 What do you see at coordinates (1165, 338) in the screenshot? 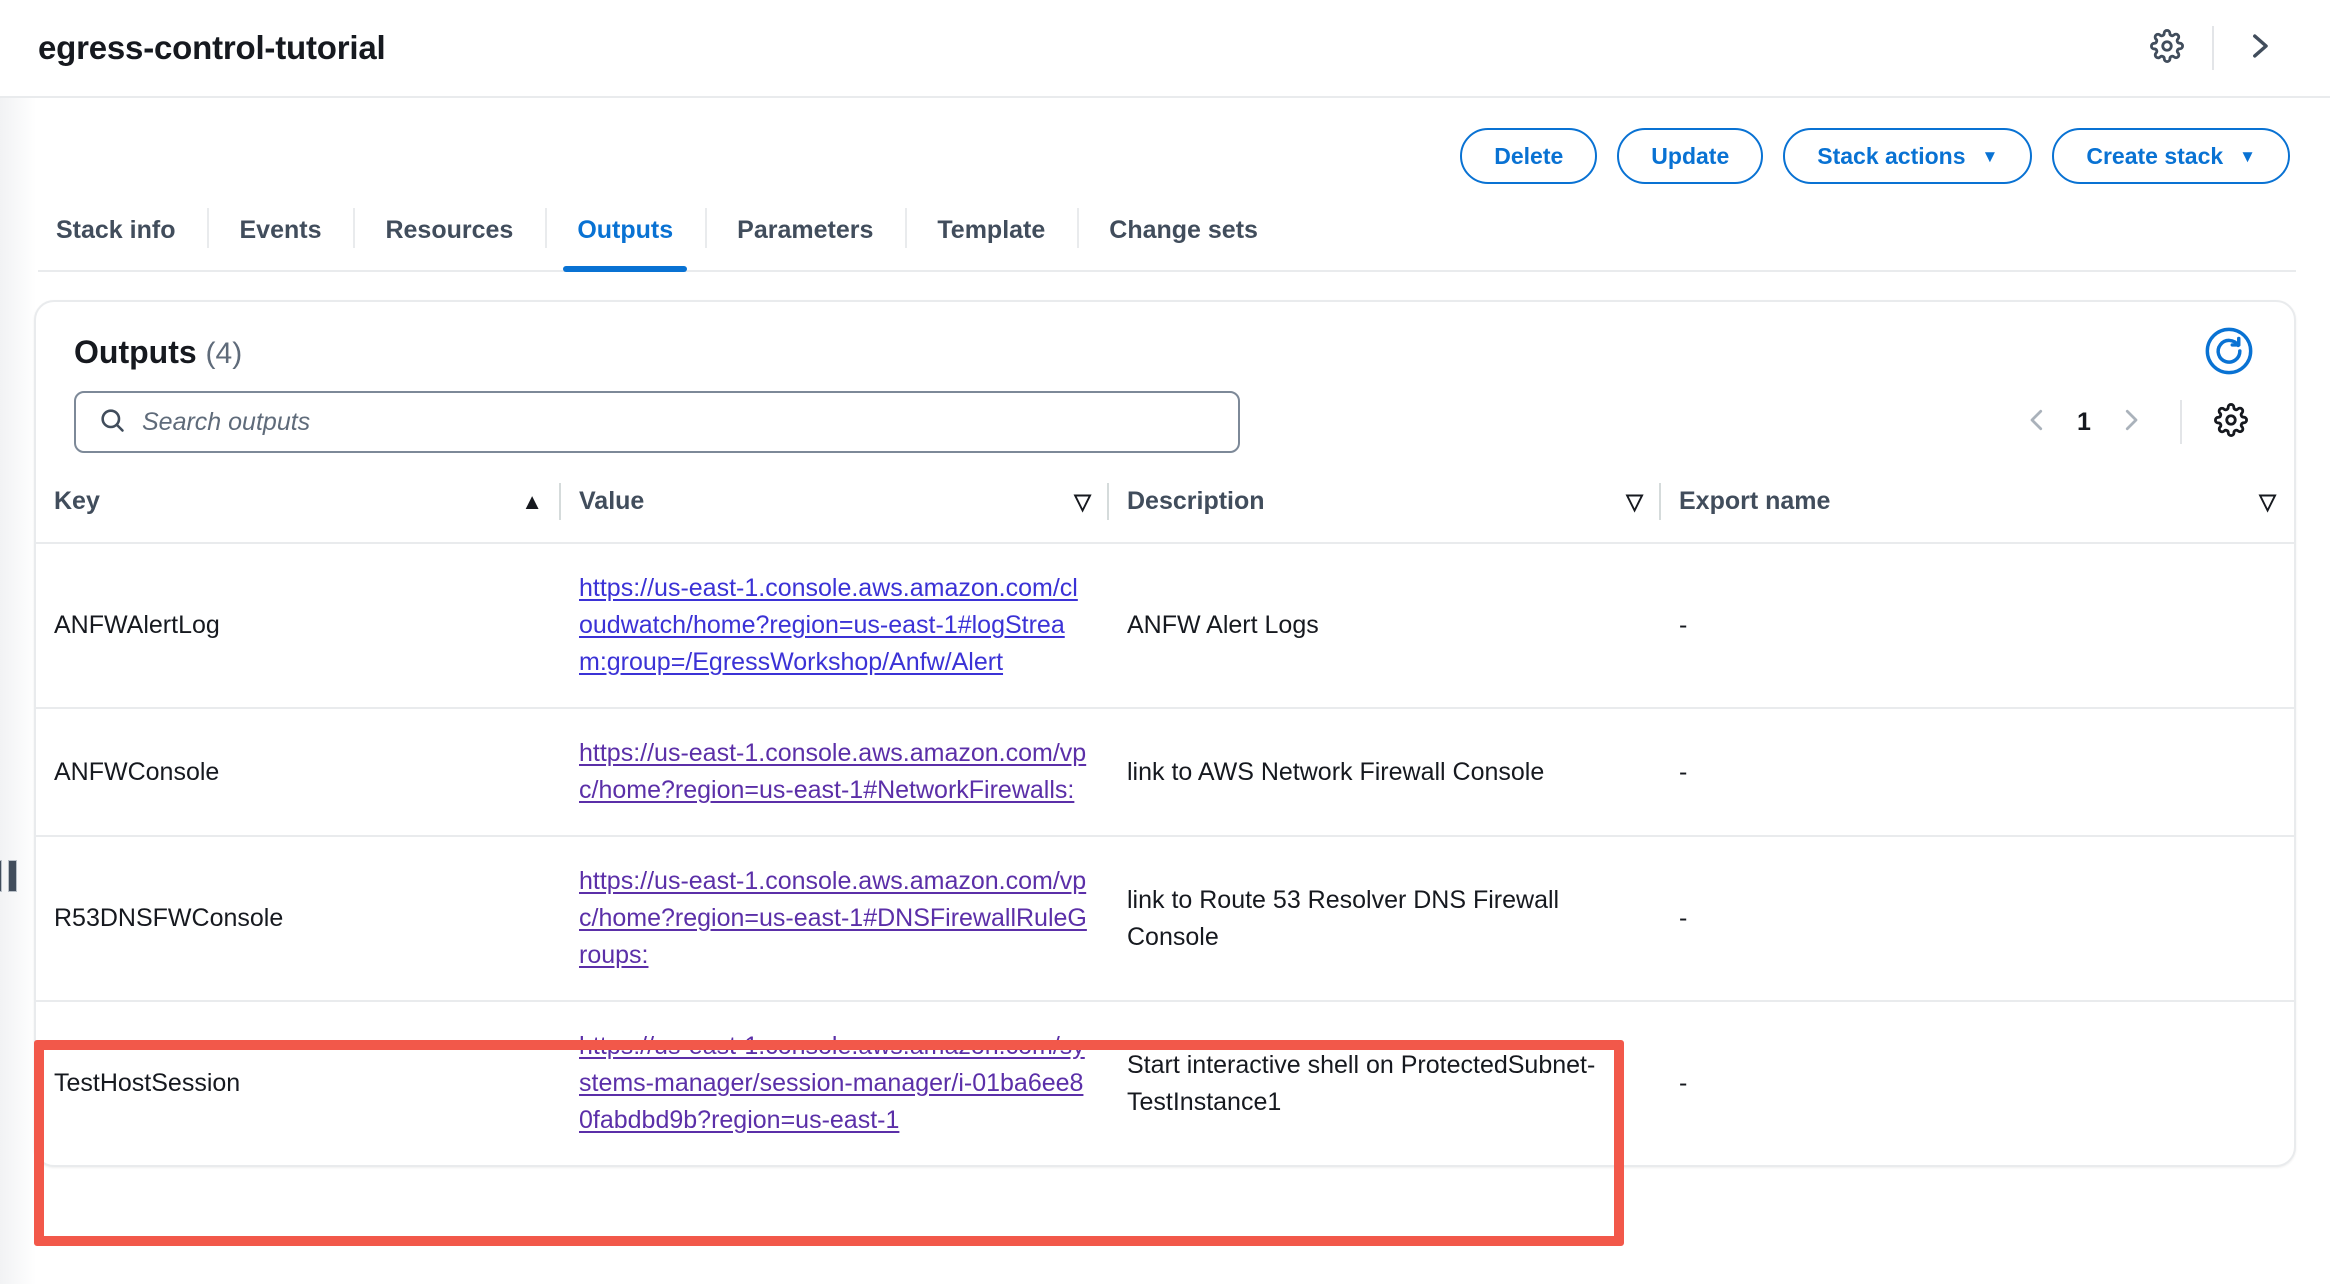
I see `outputs-panel-header: Outputs (4)` at bounding box center [1165, 338].